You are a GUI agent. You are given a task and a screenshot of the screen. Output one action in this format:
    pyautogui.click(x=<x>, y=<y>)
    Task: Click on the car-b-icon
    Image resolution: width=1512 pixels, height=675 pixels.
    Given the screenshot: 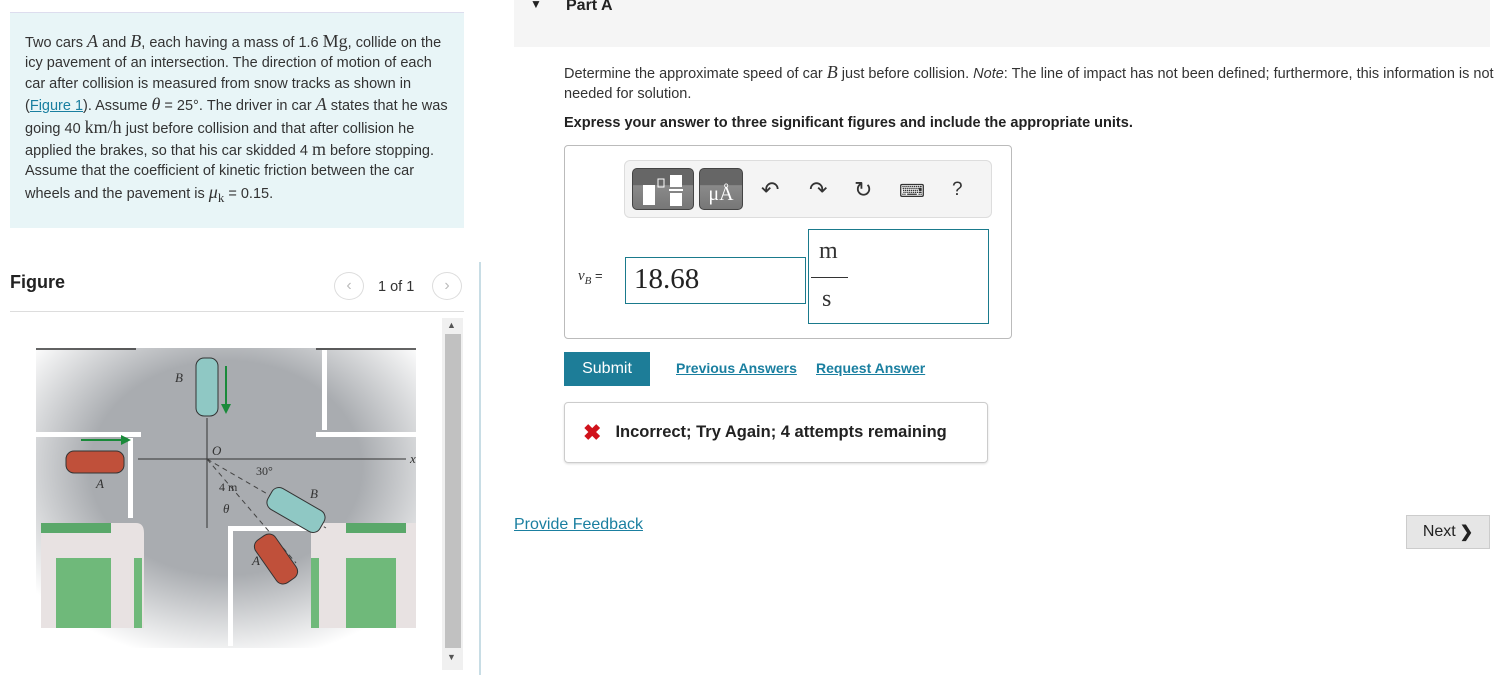 What is the action you would take?
    pyautogui.click(x=207, y=387)
    